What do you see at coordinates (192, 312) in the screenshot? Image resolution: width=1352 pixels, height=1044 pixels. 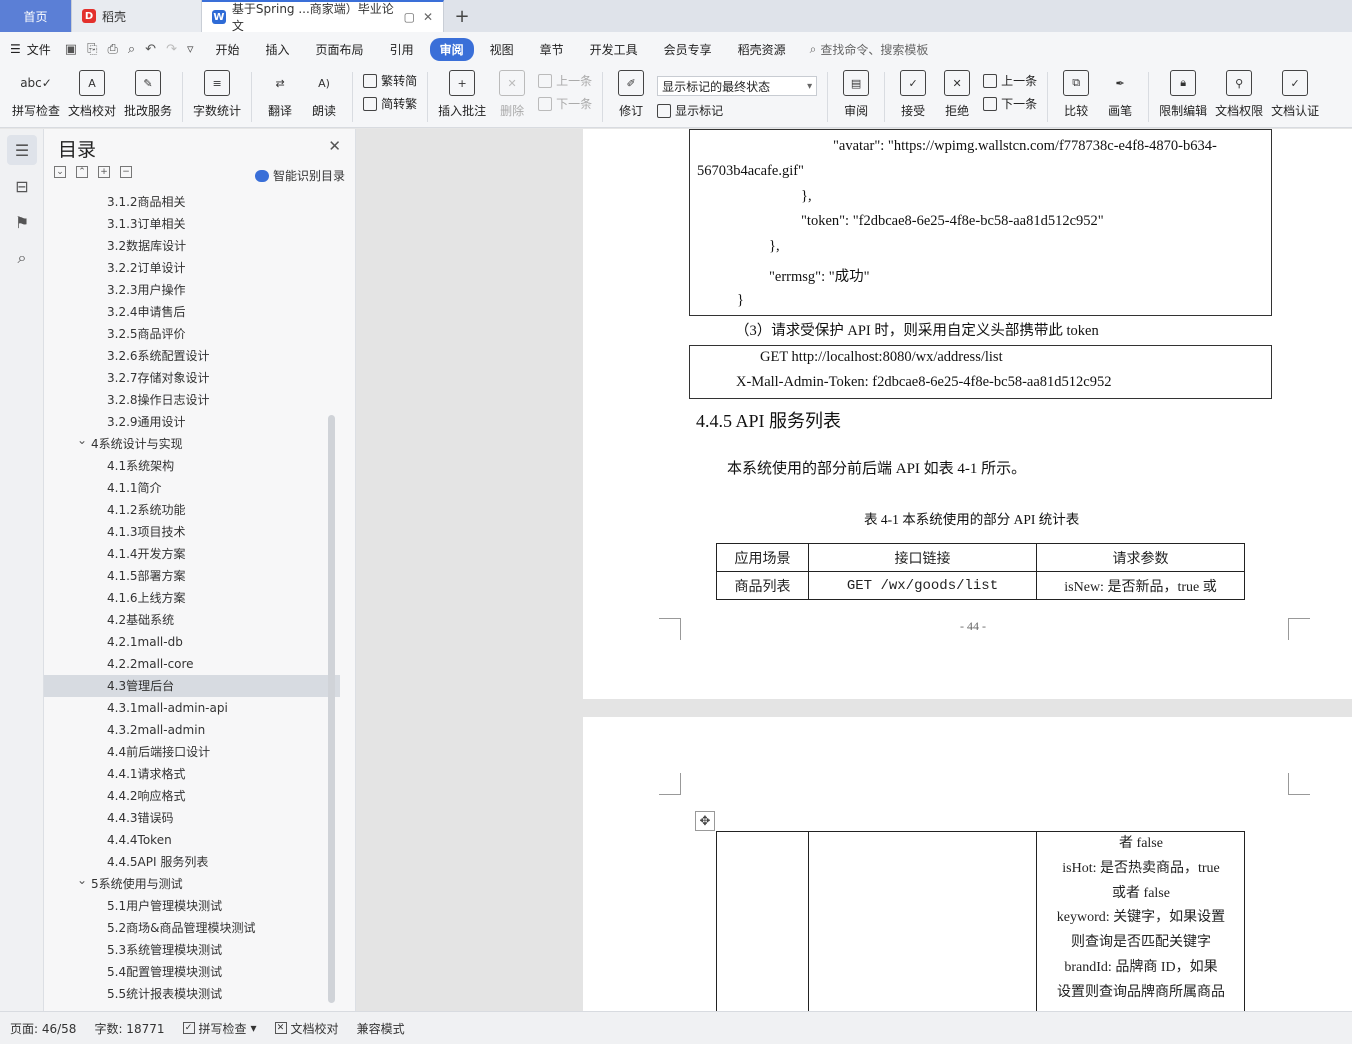 I see `toc-item: 3.2.4申请售后` at bounding box center [192, 312].